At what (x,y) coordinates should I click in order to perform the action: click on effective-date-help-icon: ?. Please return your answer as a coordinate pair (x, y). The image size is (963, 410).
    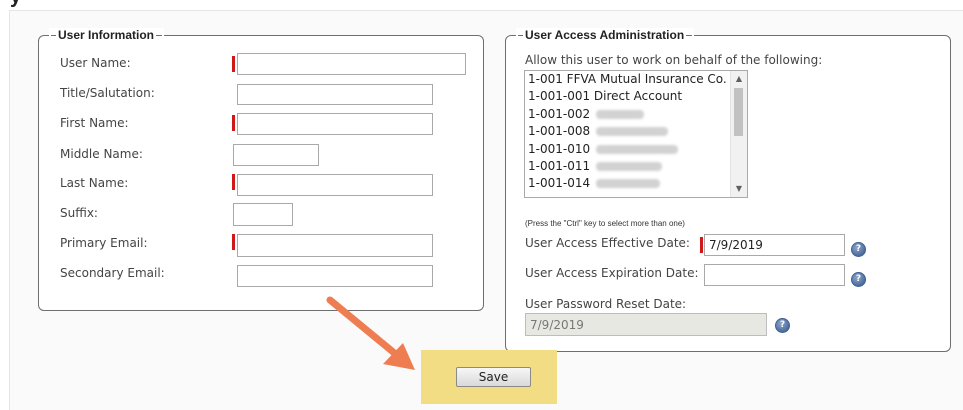
    Looking at the image, I should click on (858, 249).